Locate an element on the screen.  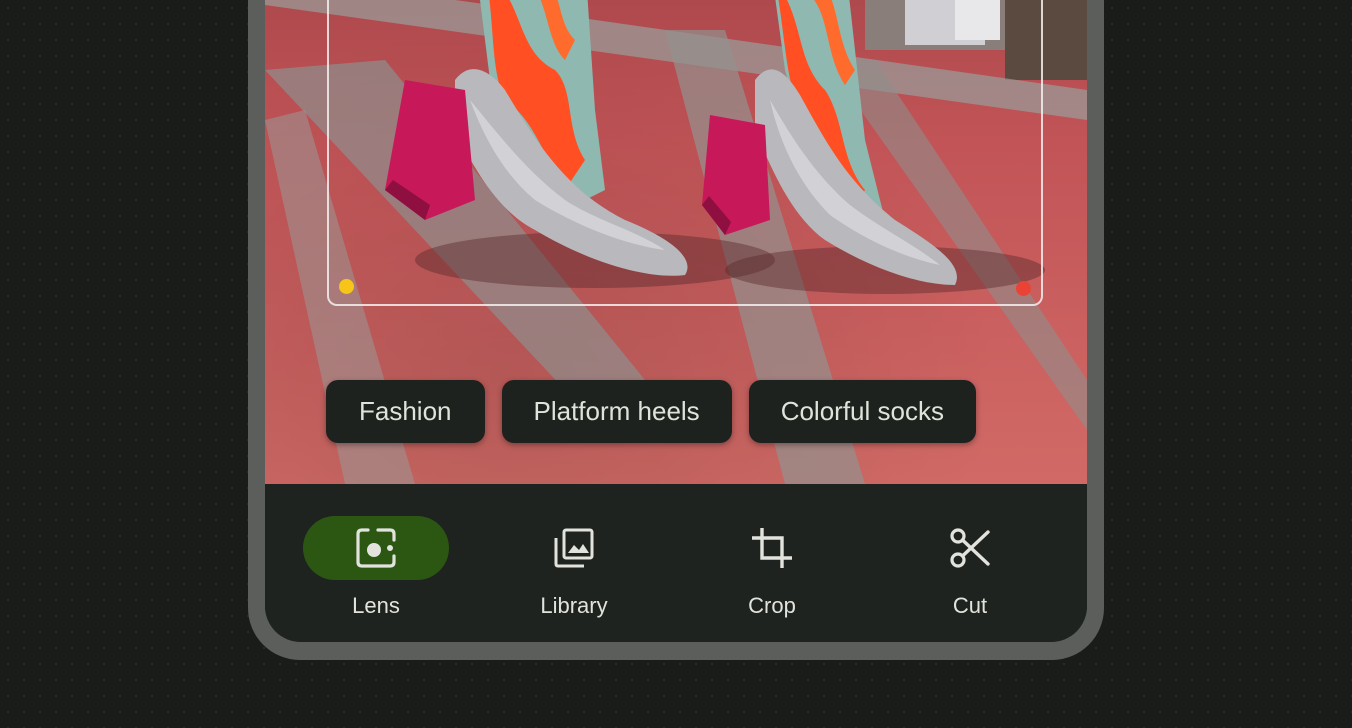
nav-item-lens: Lens is located at coordinates (376, 567).